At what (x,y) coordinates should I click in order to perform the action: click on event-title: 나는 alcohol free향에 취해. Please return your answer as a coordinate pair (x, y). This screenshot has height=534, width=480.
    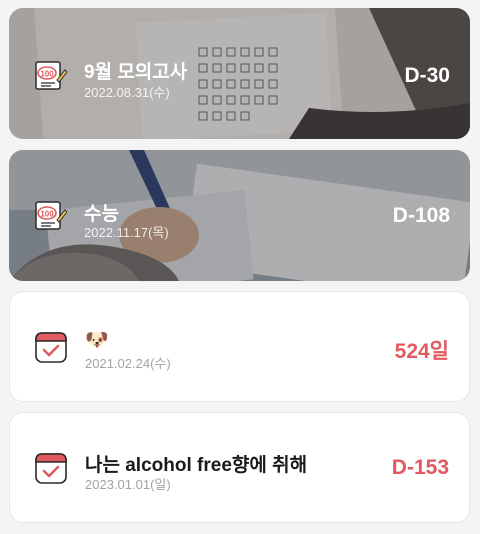
    Looking at the image, I should click on (196, 465).